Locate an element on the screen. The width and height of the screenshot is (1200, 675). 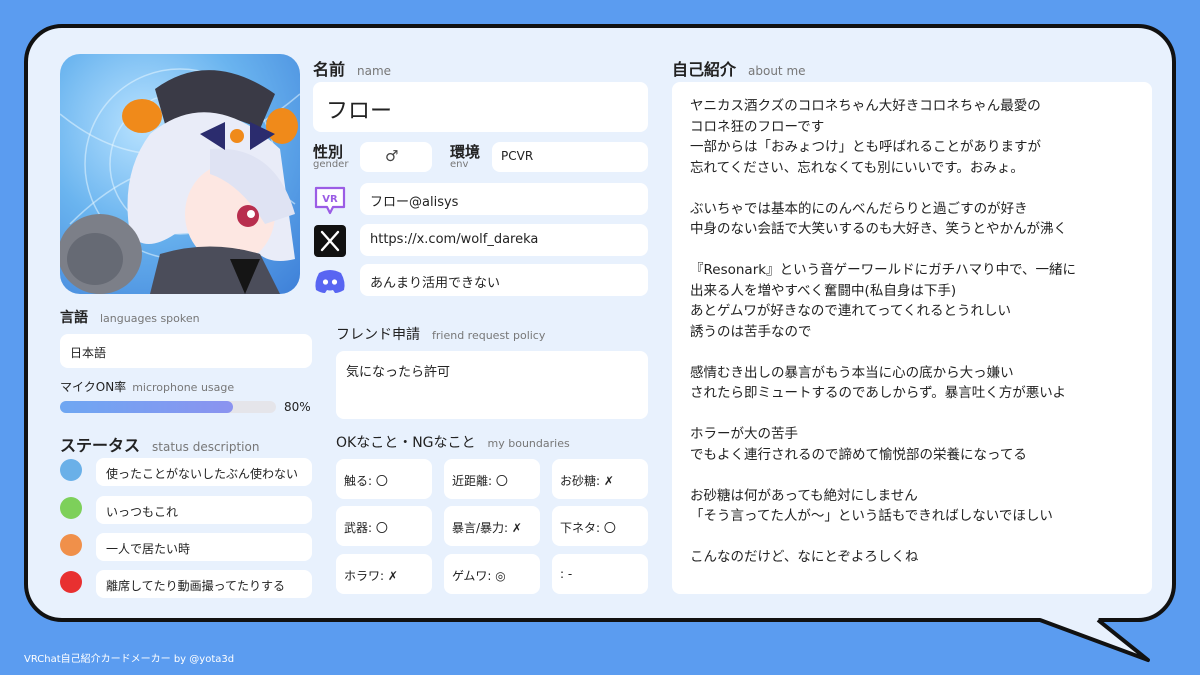
boundary-text: ゲムワ: ◎ is located at coordinates (479, 576).